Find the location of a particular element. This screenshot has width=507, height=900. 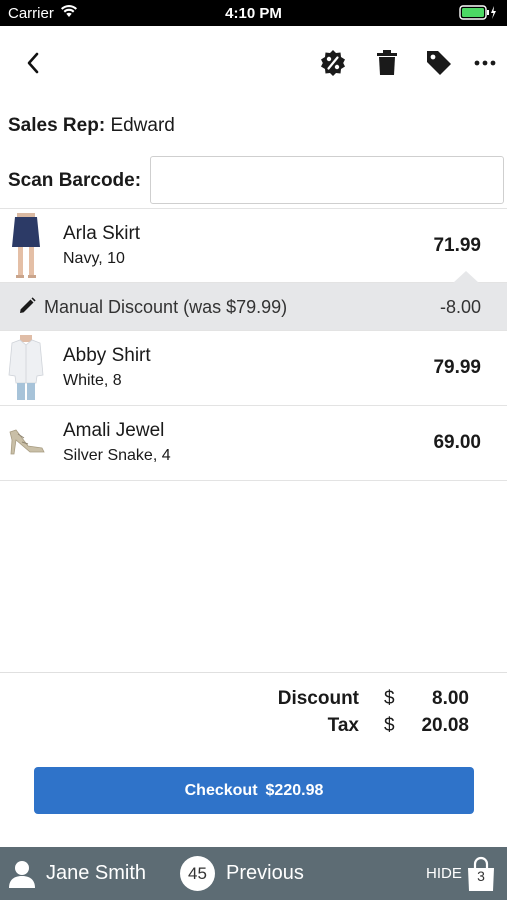

skirt-thumbnail is located at coordinates (26, 245).